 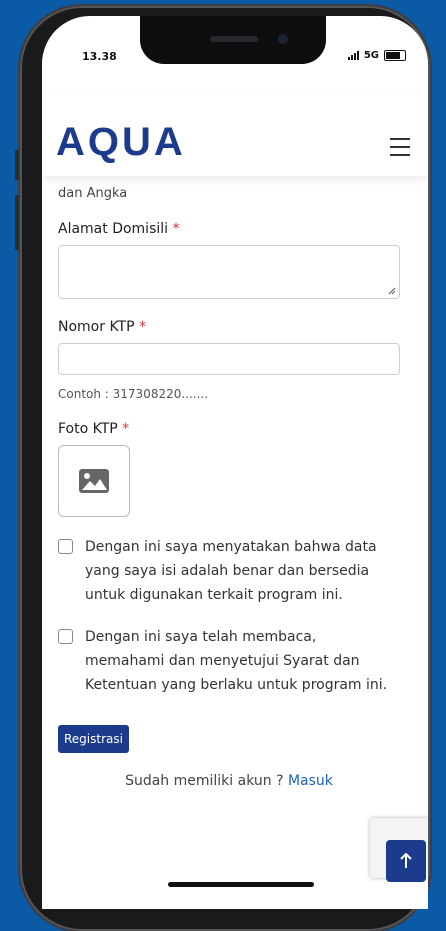 What do you see at coordinates (392, 291) in the screenshot?
I see `resize-handle-icon` at bounding box center [392, 291].